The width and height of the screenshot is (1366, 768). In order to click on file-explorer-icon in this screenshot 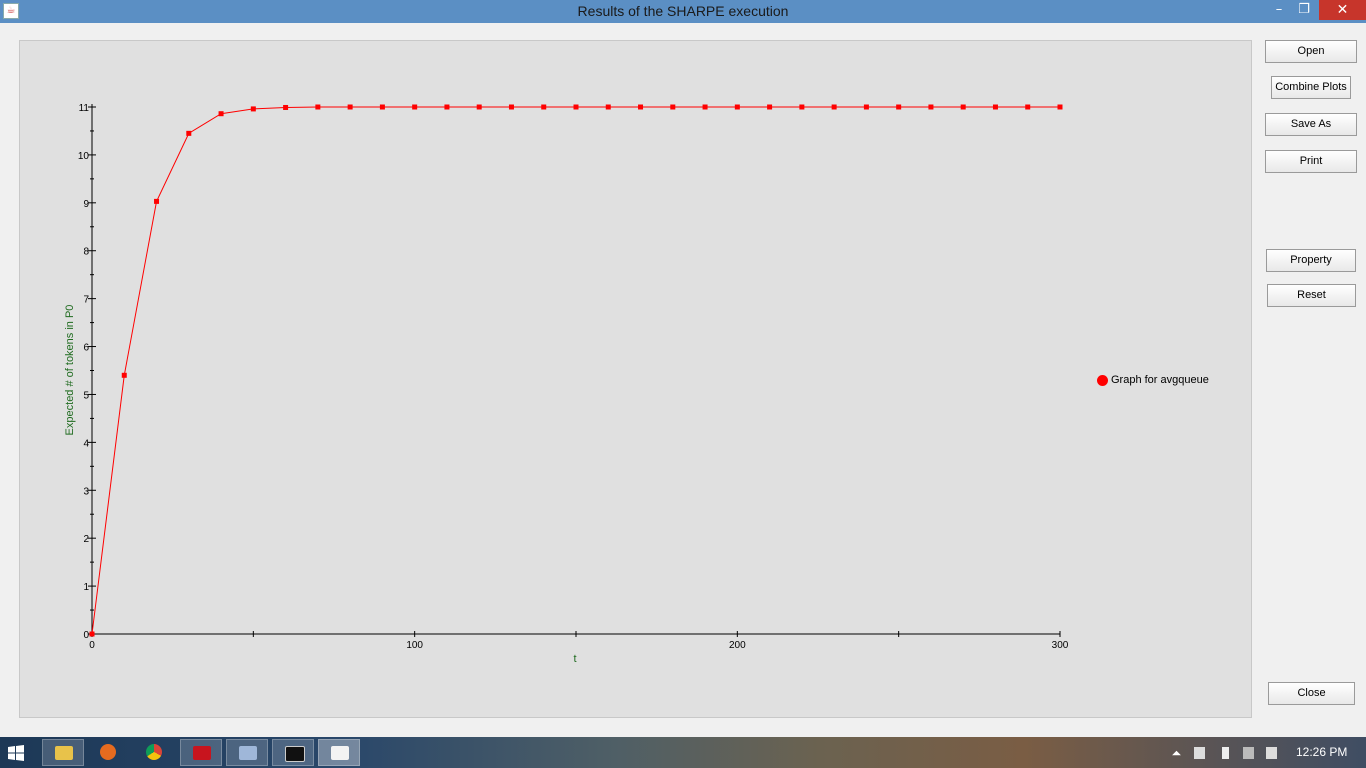, I will do `click(63, 752)`.